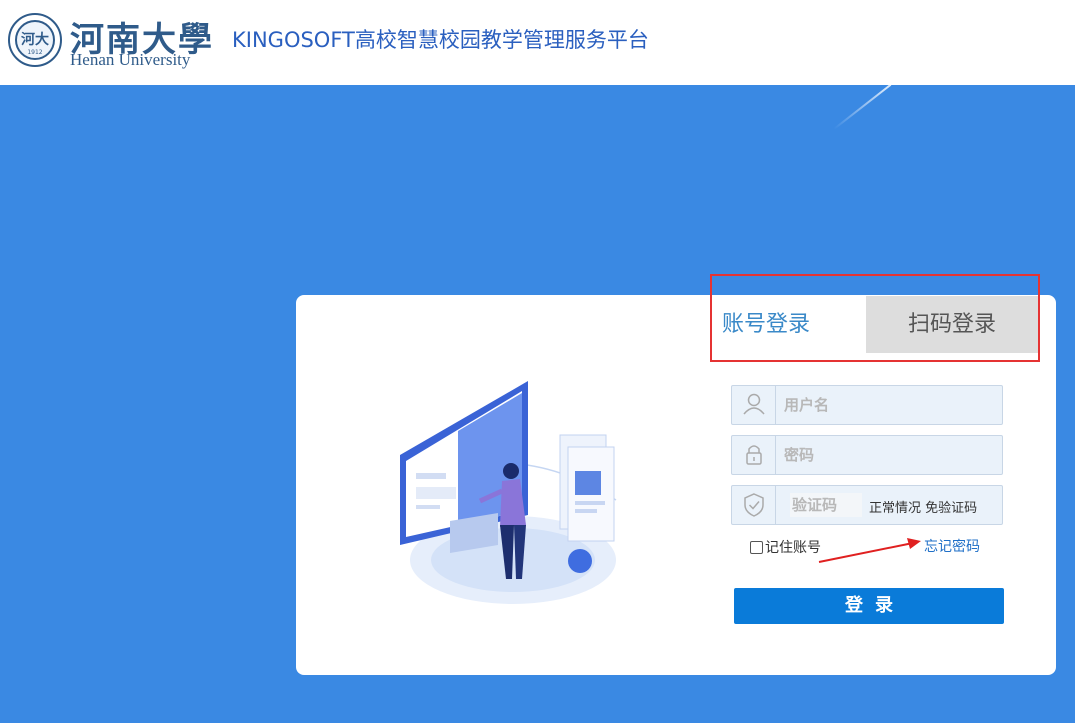 The width and height of the screenshot is (1075, 723). I want to click on lock-icon, so click(754, 455).